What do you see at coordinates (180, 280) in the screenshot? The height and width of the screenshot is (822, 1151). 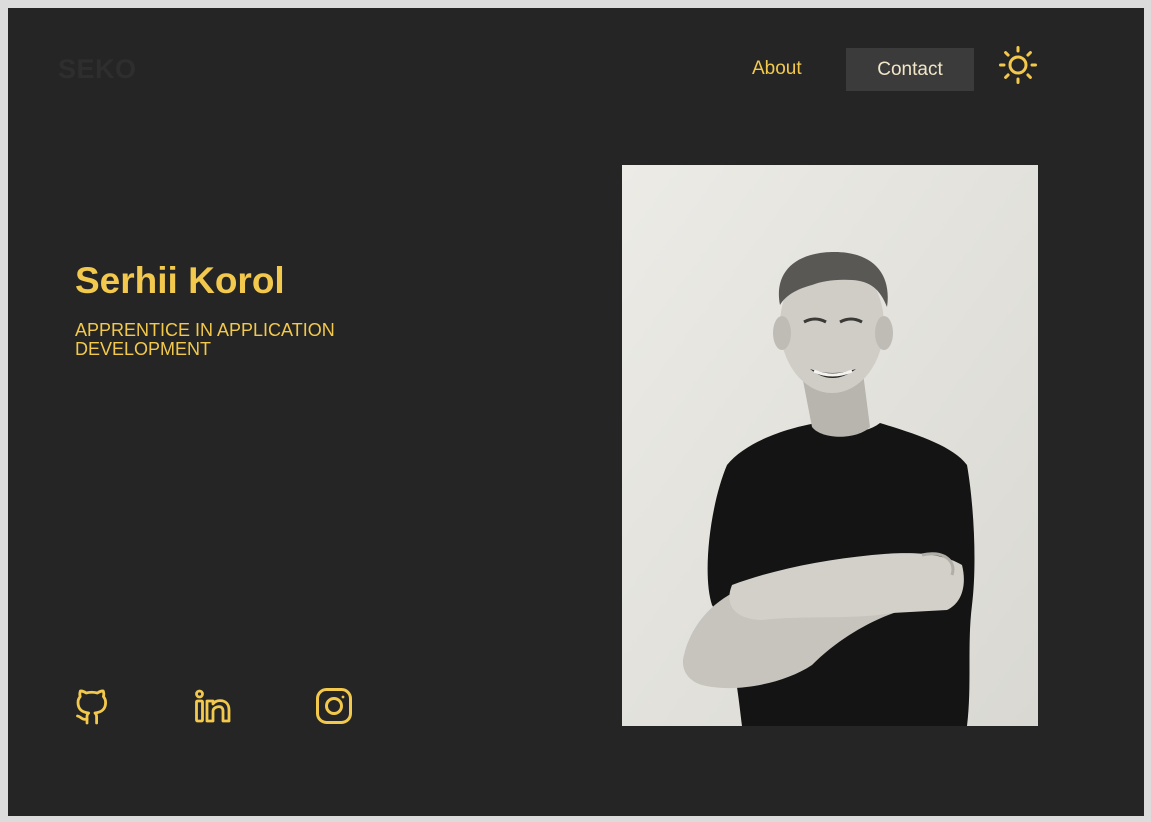 I see `hero-name: Serhii Korol` at bounding box center [180, 280].